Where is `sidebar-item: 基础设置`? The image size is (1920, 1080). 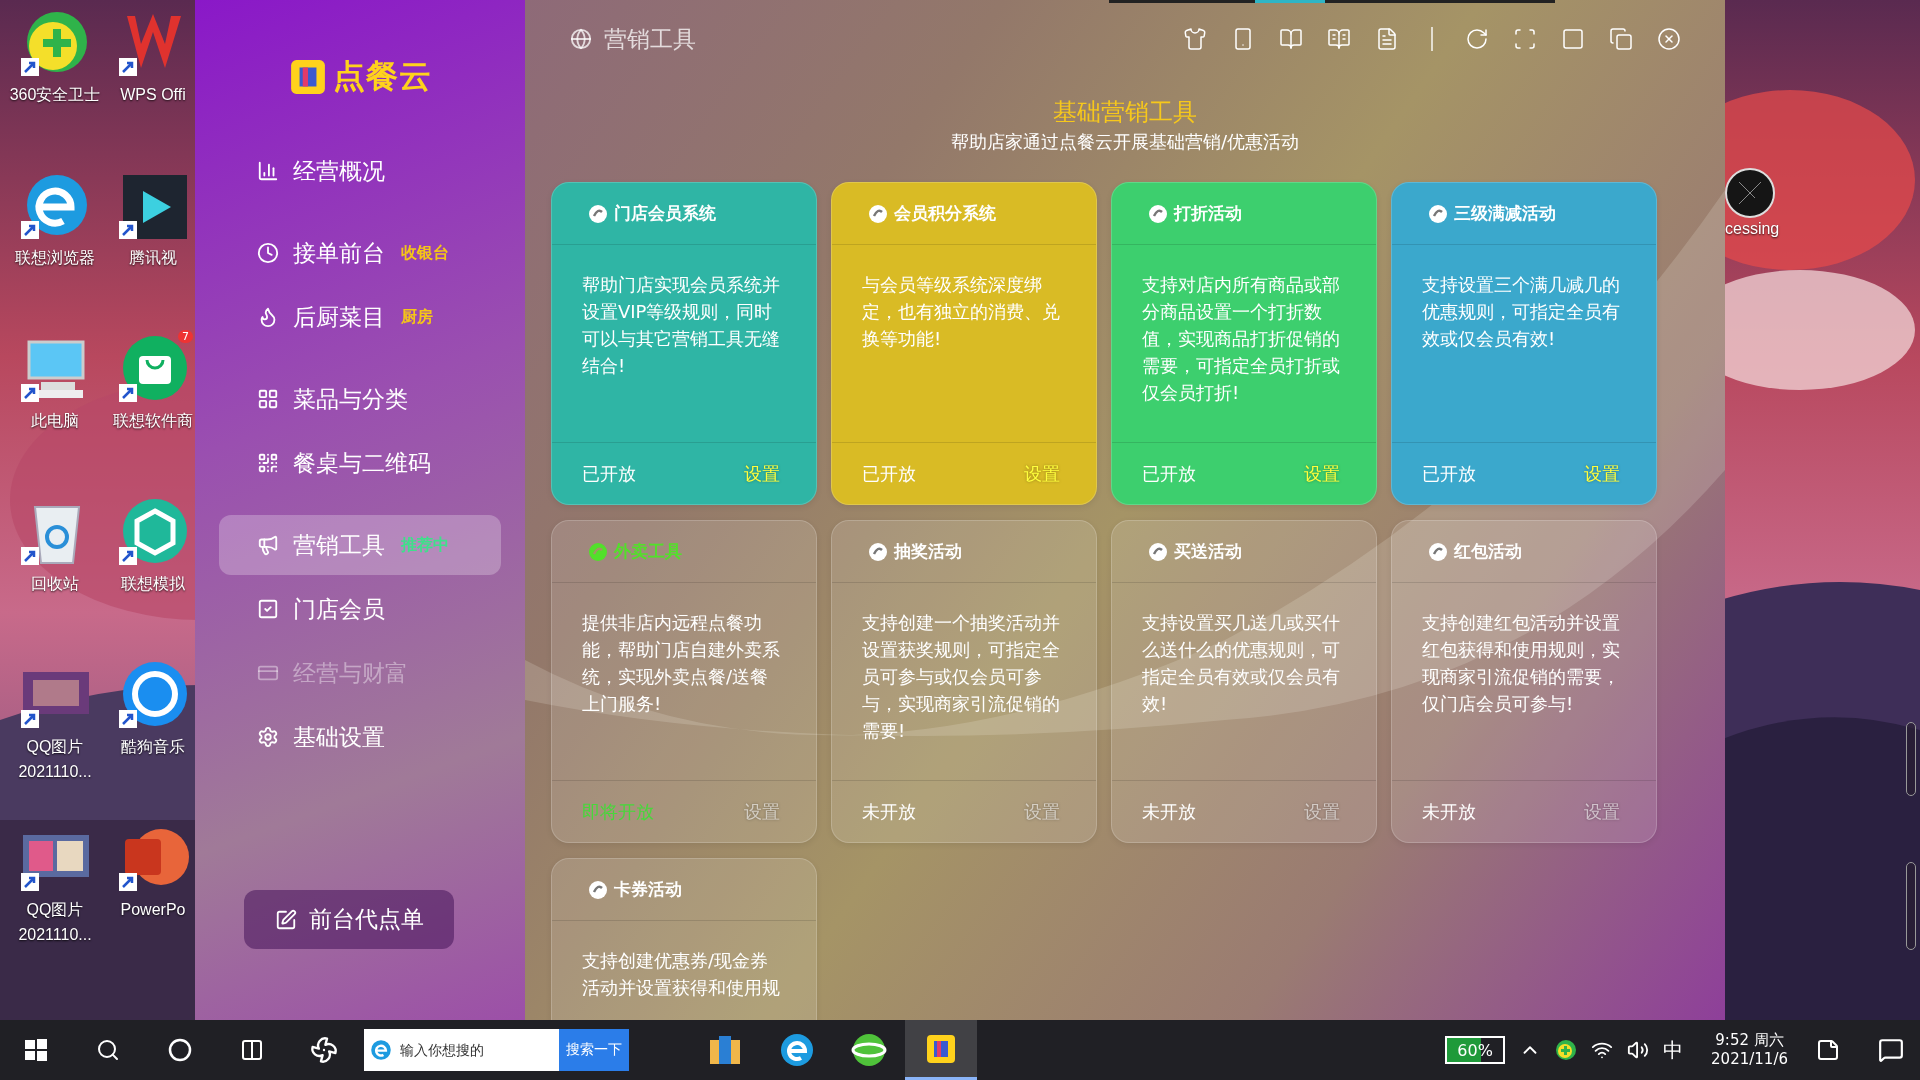
sidebar-item: 基础设置 is located at coordinates (360, 737).